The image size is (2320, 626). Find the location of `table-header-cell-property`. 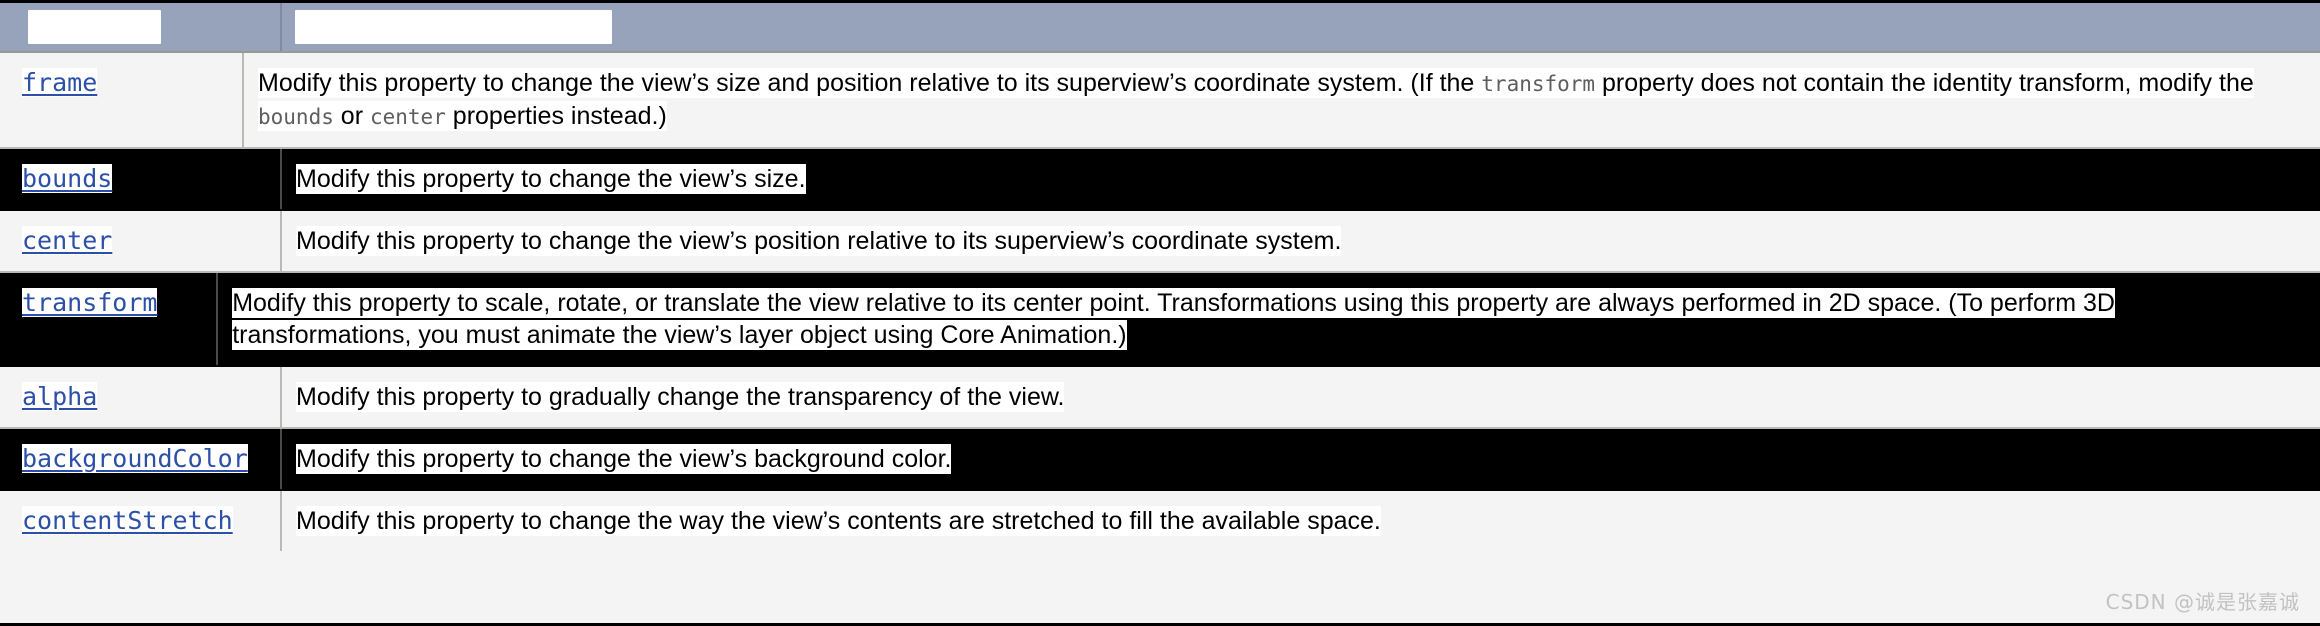

table-header-cell-property is located at coordinates (141, 27).